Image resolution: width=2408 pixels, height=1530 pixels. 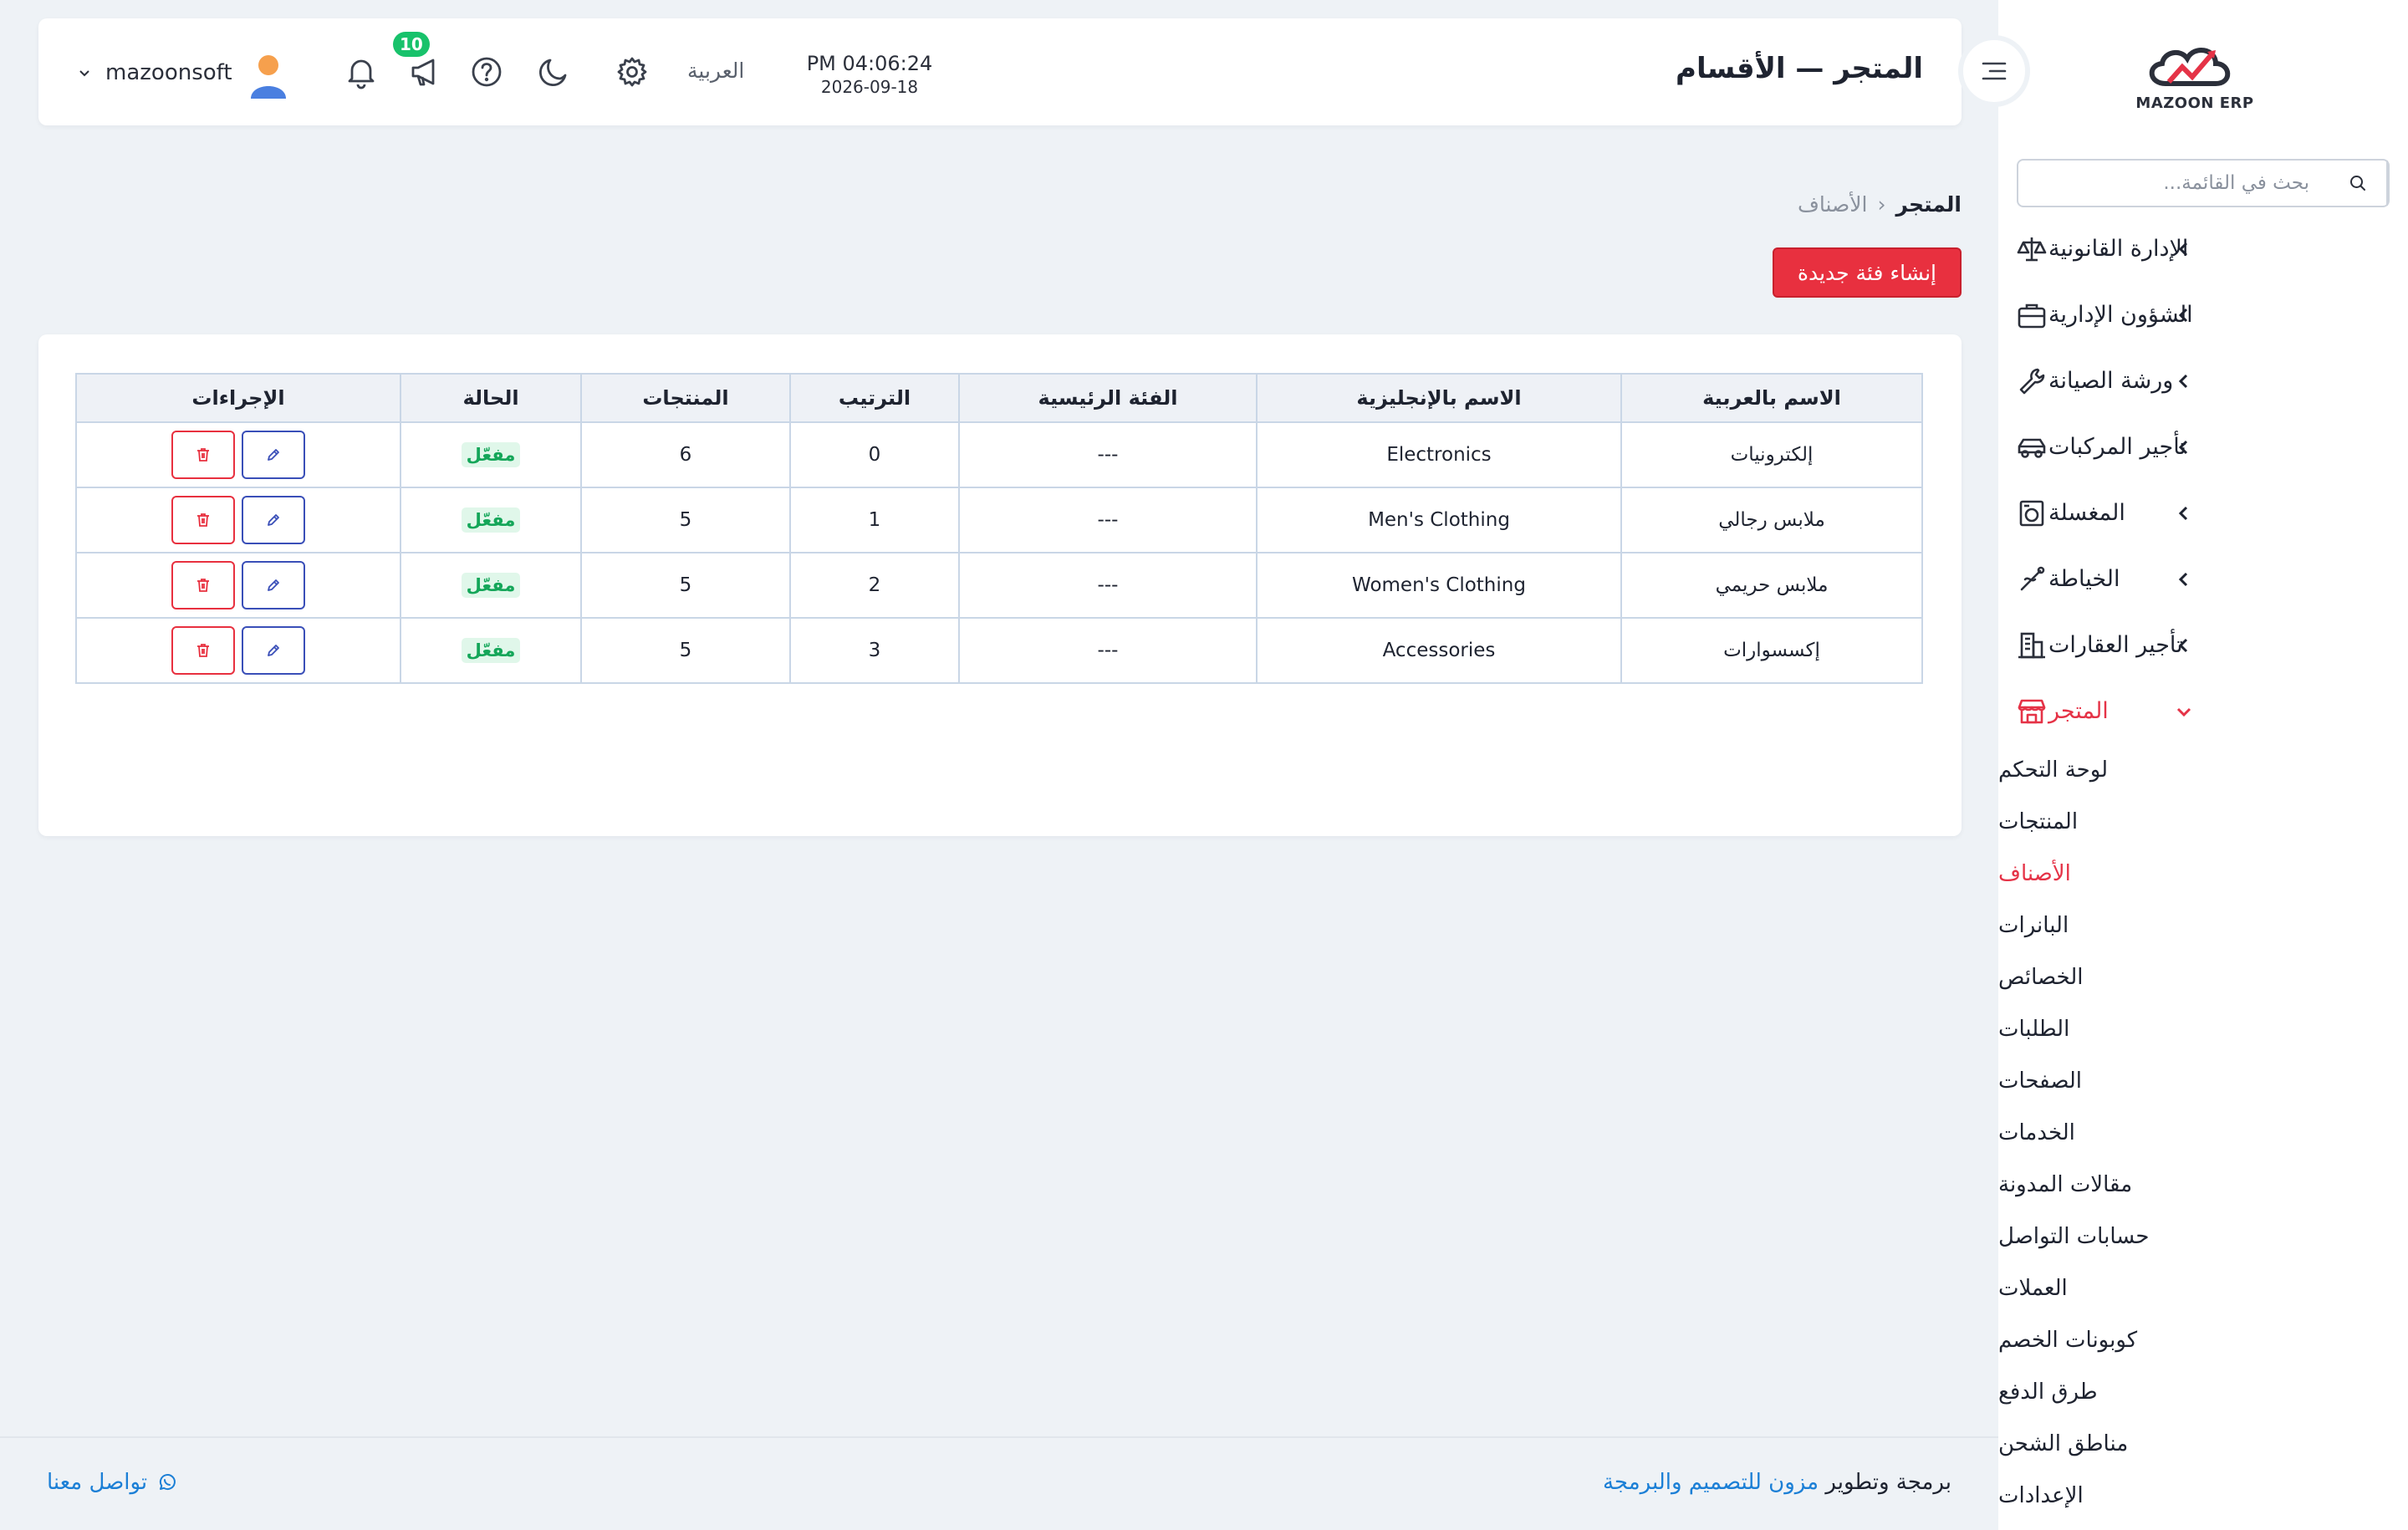 I want to click on submenu-attributes: الخصائص, so click(x=2203, y=977).